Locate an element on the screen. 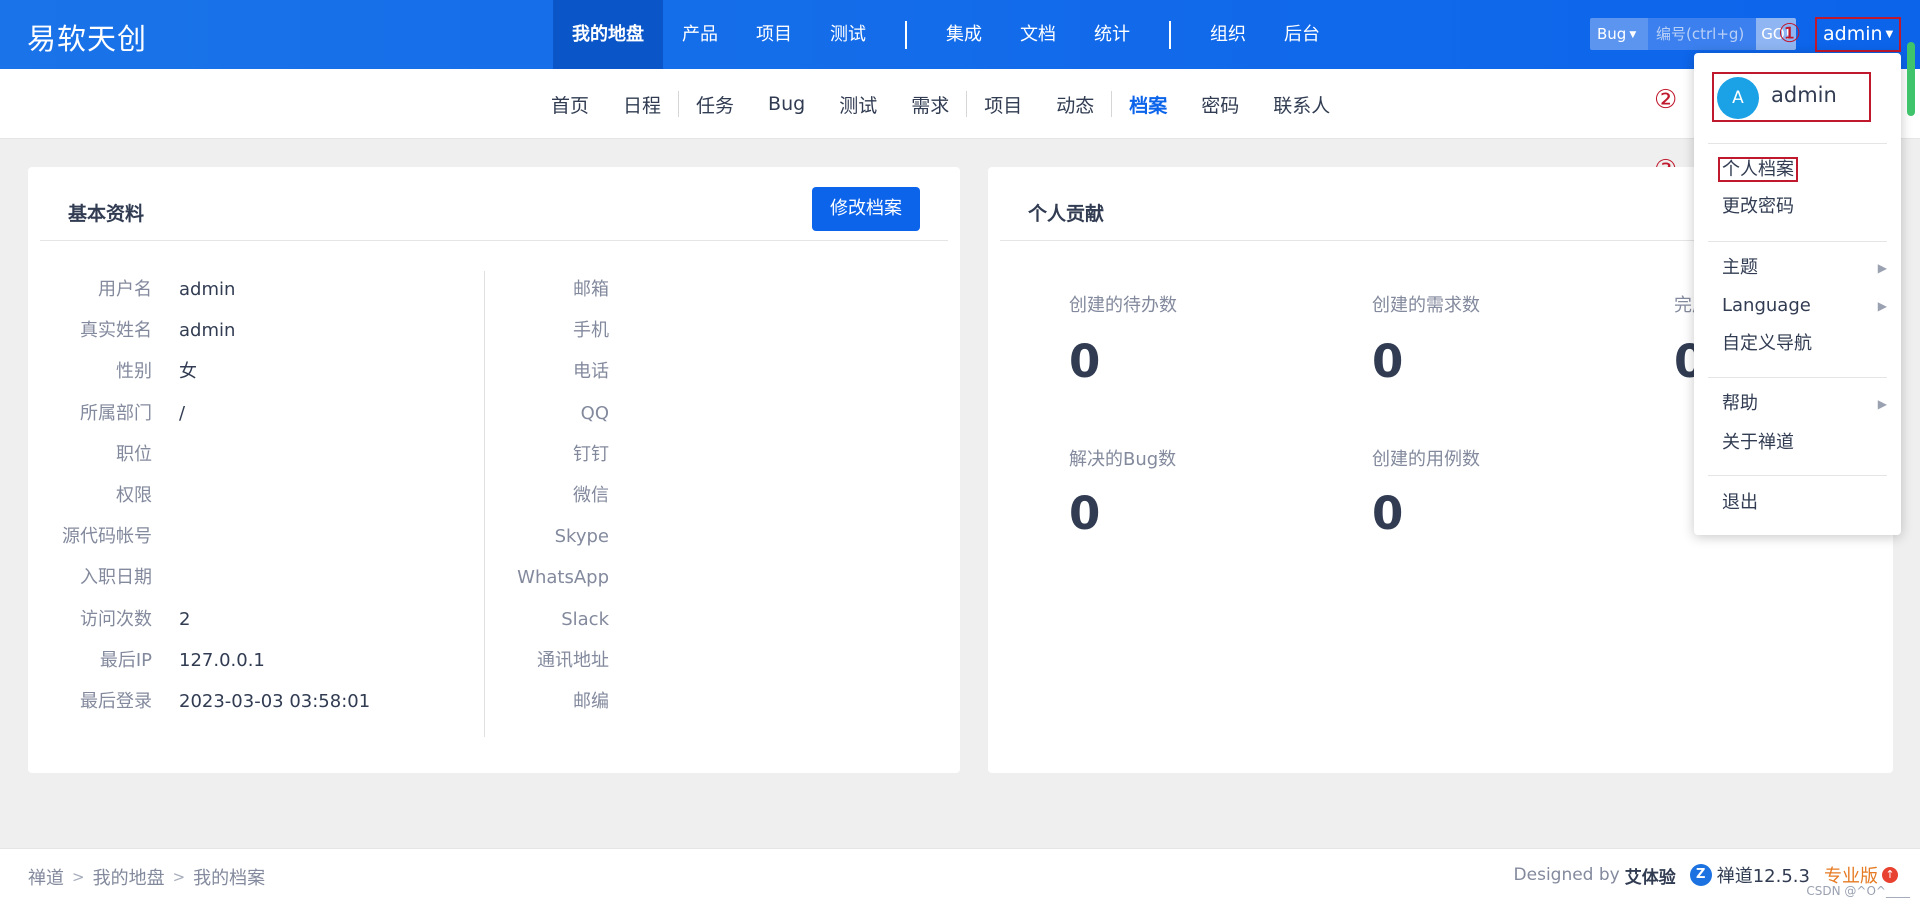  menu-item-help: 帮助 ▶ is located at coordinates (1804, 404).